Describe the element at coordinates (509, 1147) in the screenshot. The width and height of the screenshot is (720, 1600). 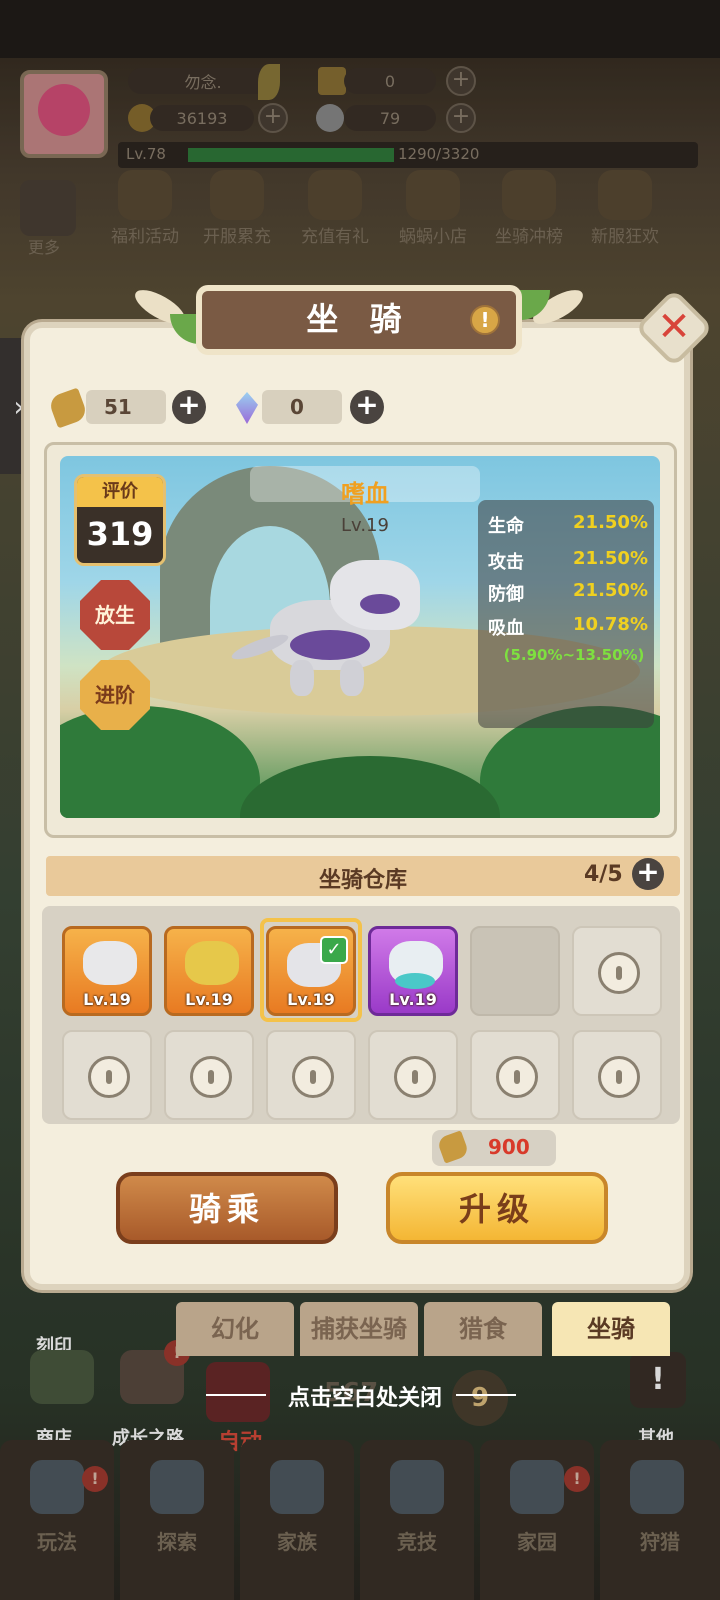
I see `upgrade-cost-value: 900` at that location.